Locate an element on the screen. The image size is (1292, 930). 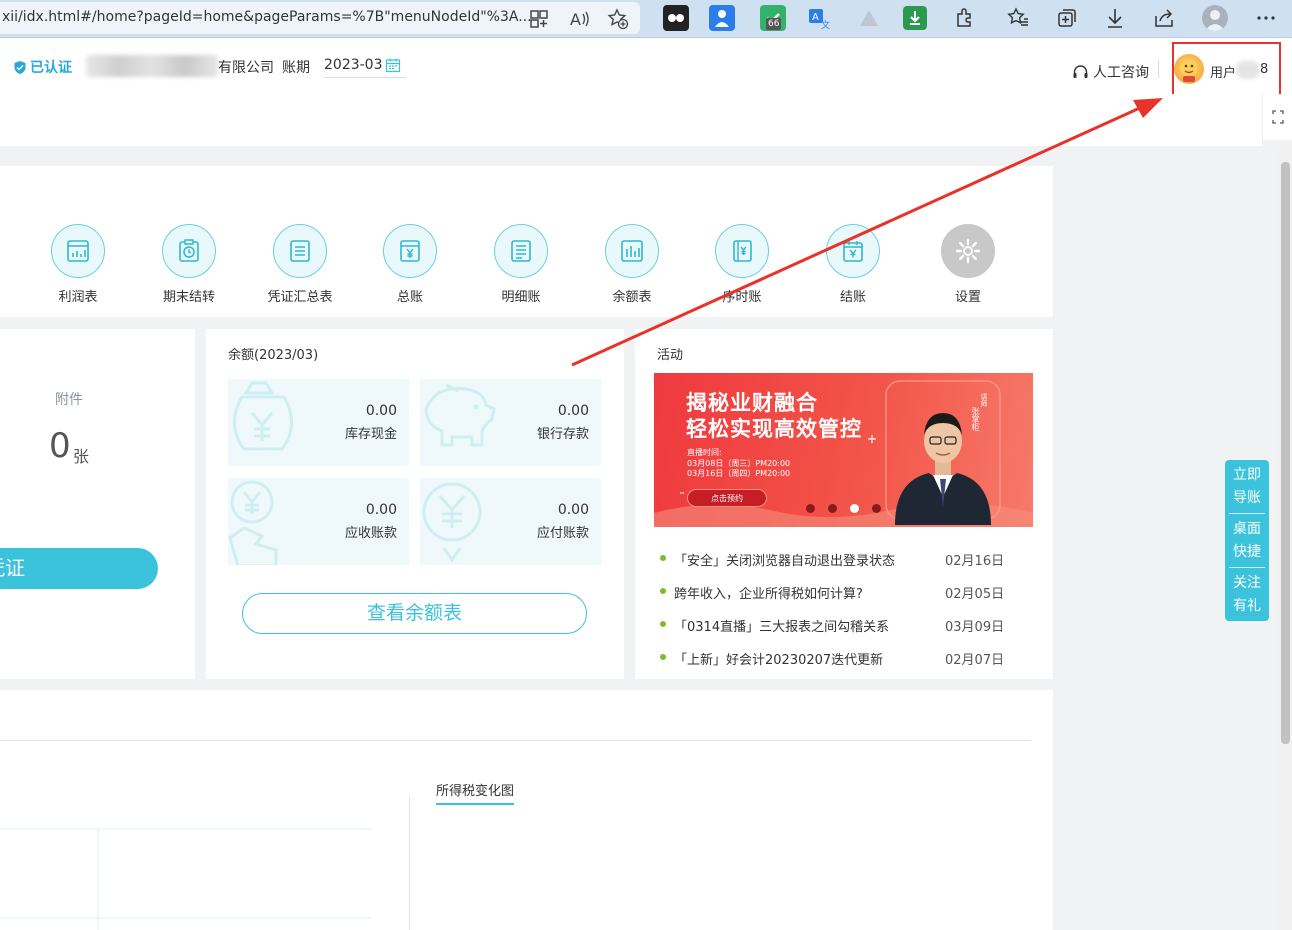
list-doc-icon is located at coordinates (300, 251).